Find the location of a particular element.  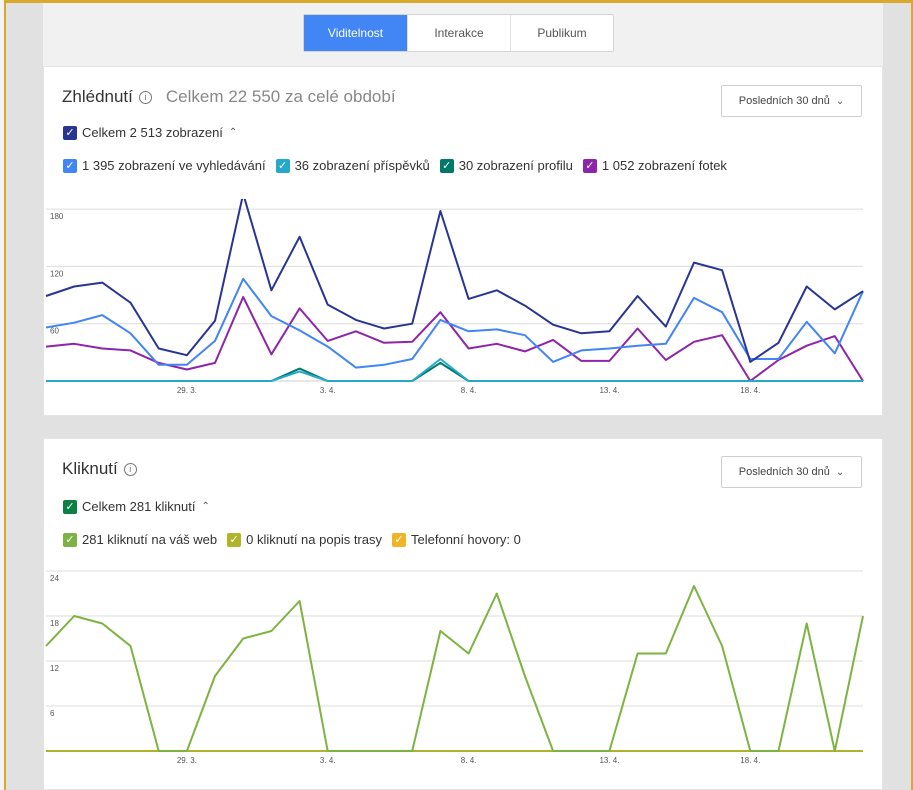

legend-item-profile-views: ✓ 30 zobrazení profilu is located at coordinates (506, 165).